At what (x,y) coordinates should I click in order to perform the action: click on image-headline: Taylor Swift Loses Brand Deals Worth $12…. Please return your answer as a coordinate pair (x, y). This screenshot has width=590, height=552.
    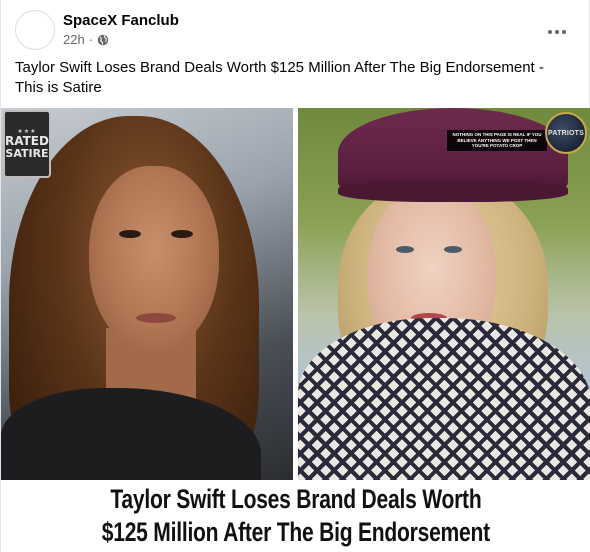
    Looking at the image, I should click on (295, 516).